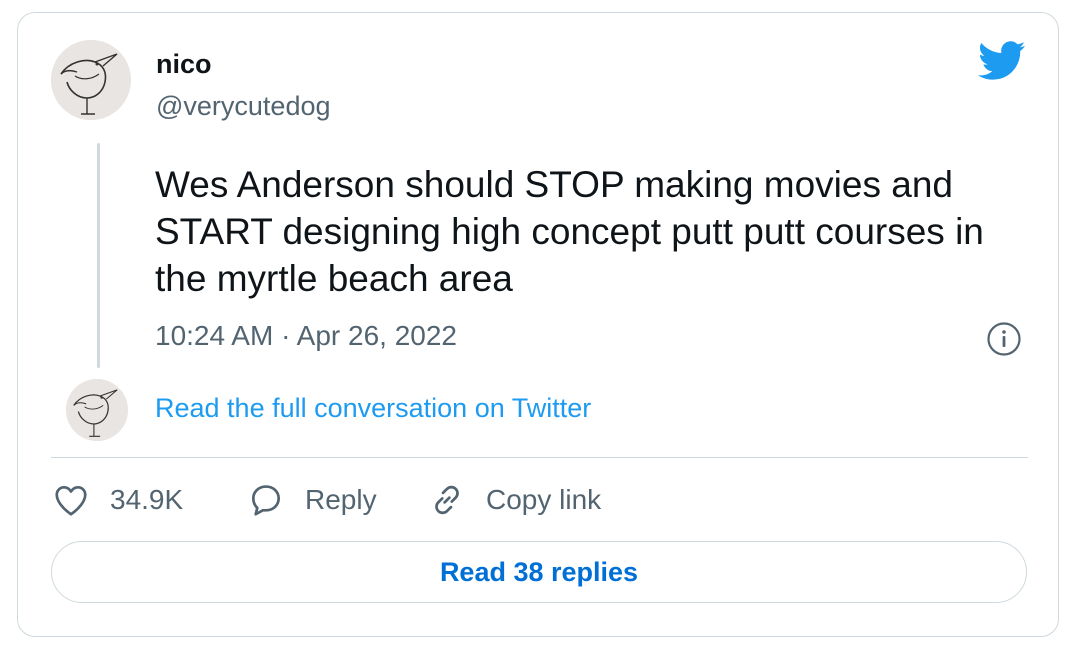 The image size is (1068, 652). I want to click on tweet-timestamp: 10:24 AM · Apr 26, 2022, so click(306, 336).